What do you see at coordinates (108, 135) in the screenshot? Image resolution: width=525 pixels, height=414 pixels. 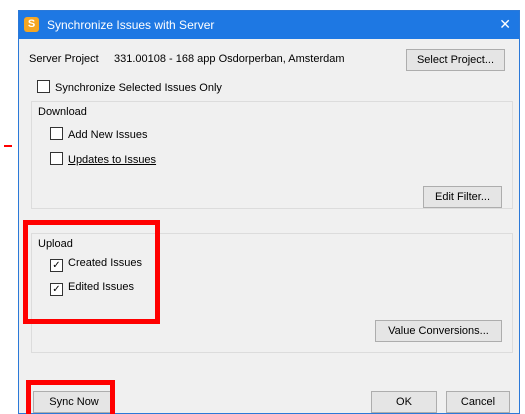 I see `add-new-issues-label: Add New Issues` at bounding box center [108, 135].